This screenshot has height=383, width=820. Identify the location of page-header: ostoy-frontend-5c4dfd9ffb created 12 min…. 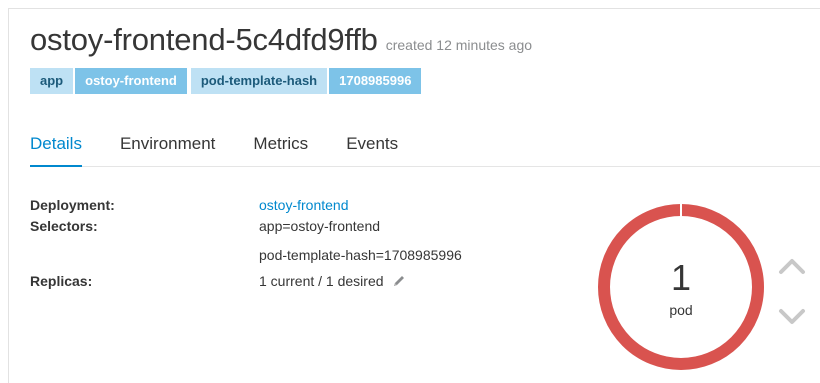
(281, 40).